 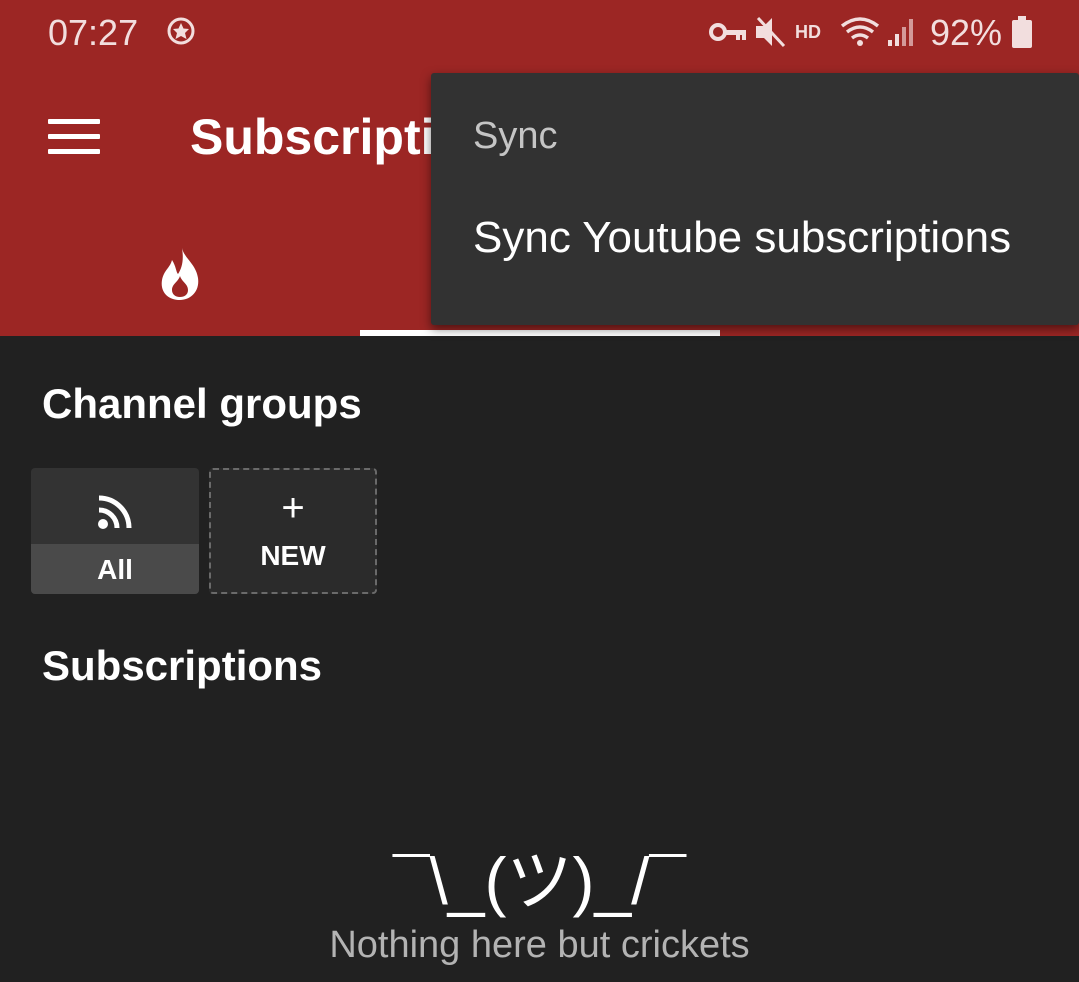 What do you see at coordinates (115, 512) in the screenshot?
I see `rss-icon` at bounding box center [115, 512].